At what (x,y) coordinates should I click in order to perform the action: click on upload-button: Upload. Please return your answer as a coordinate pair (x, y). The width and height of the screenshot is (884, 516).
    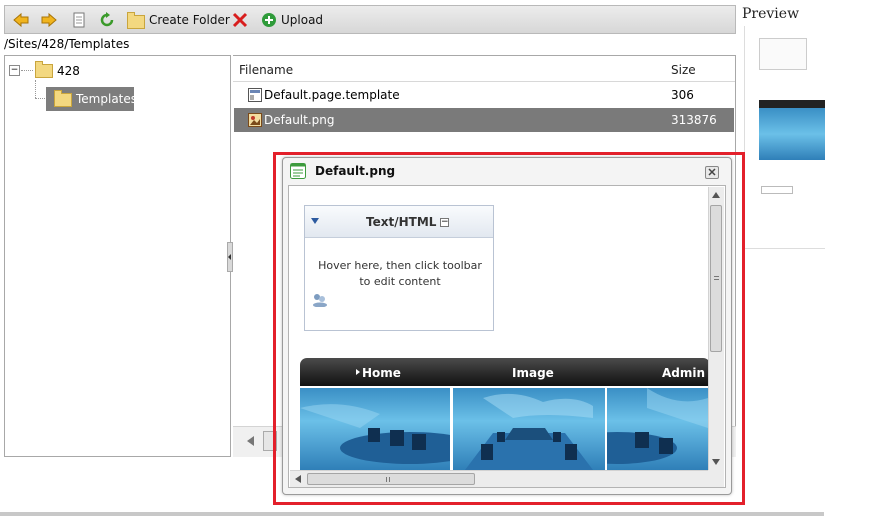
    Looking at the image, I should click on (292, 20).